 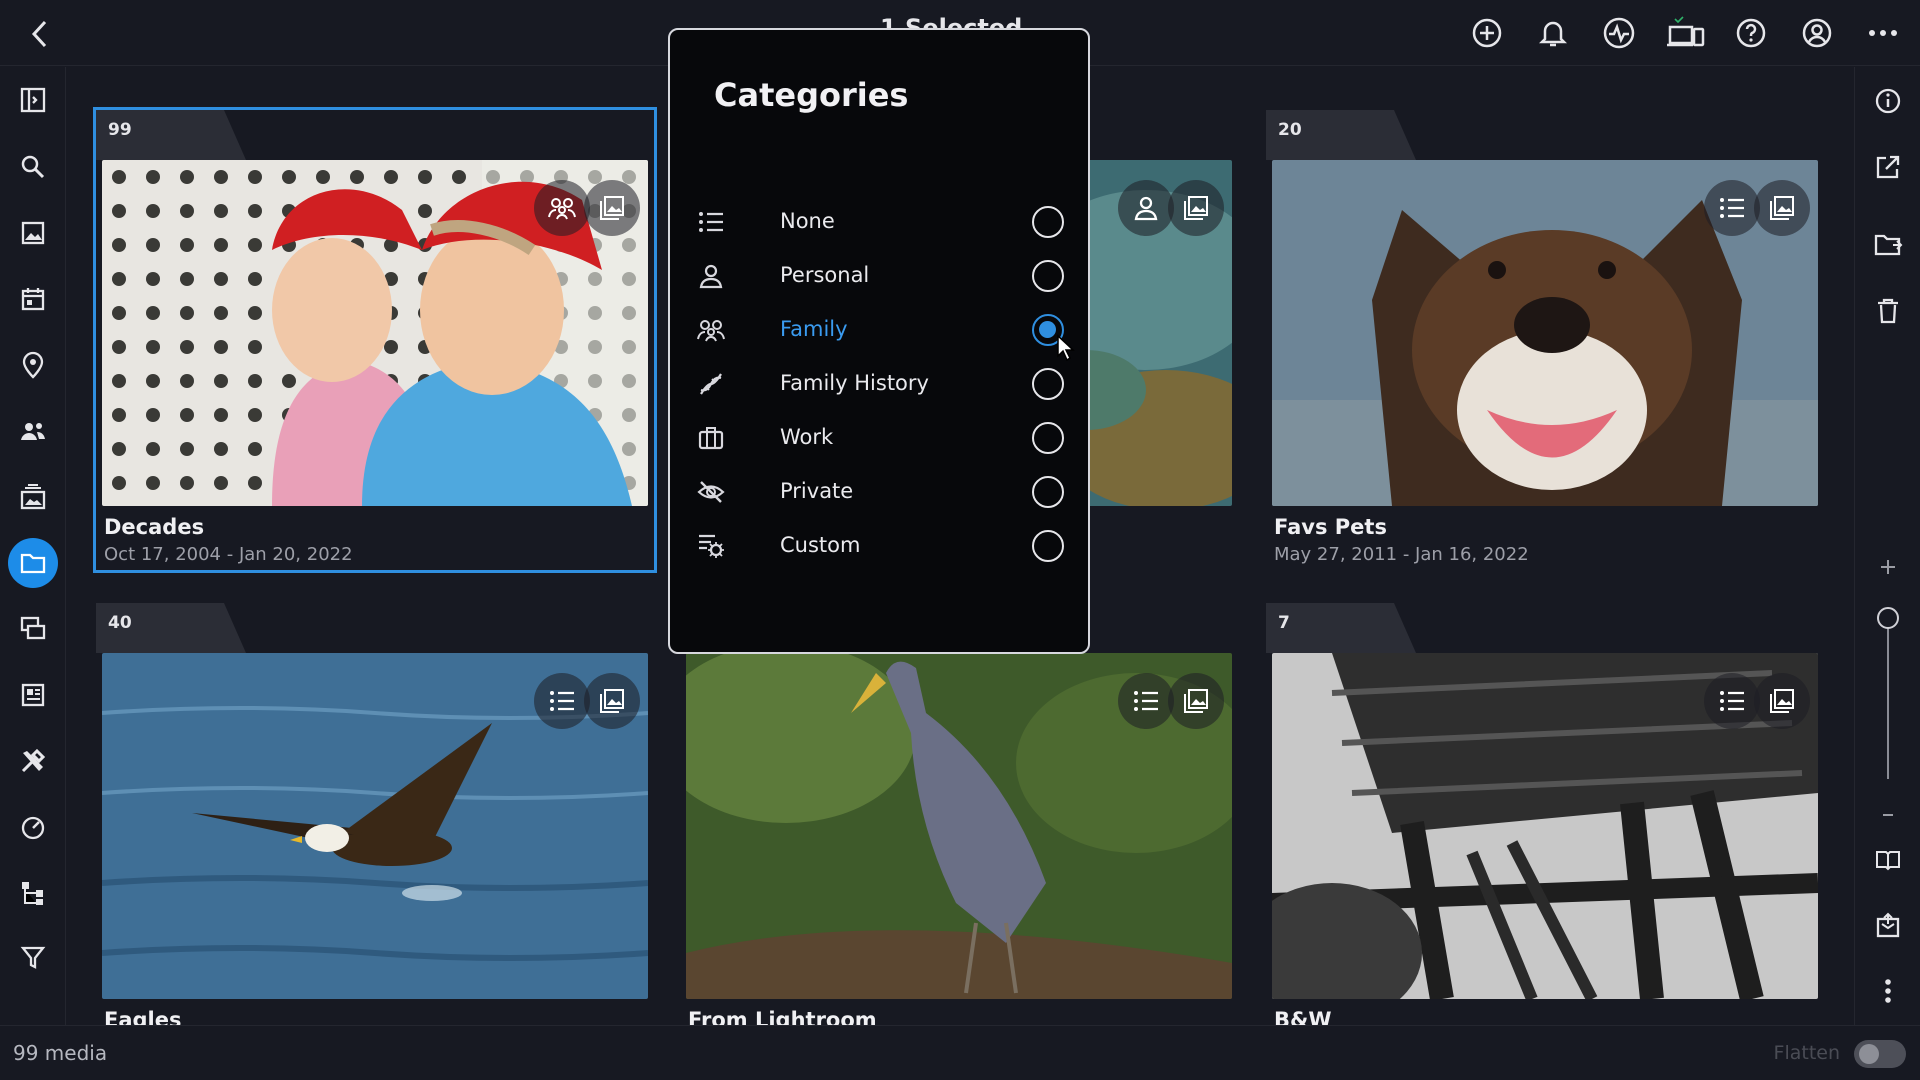 I want to click on more-vertical-button, so click(x=1888, y=991).